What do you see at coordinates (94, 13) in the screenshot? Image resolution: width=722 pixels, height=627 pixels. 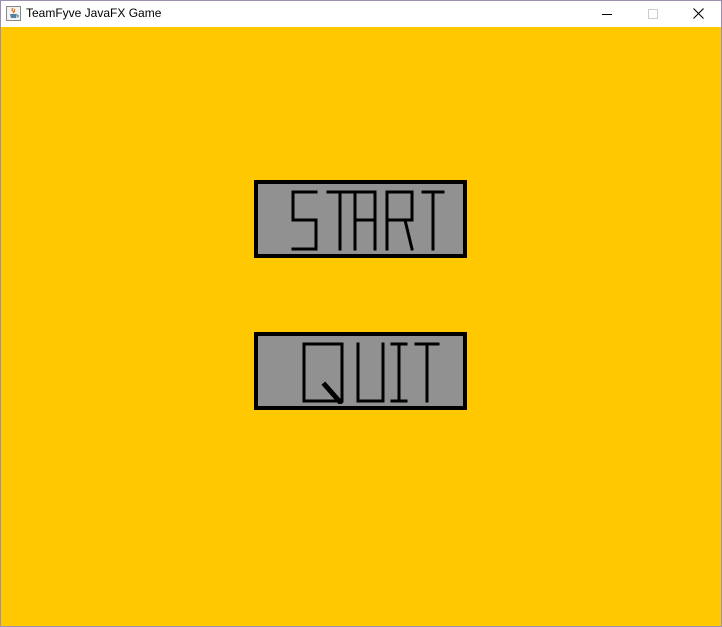 I see `window-title: TeamFyve JavaFX Game` at bounding box center [94, 13].